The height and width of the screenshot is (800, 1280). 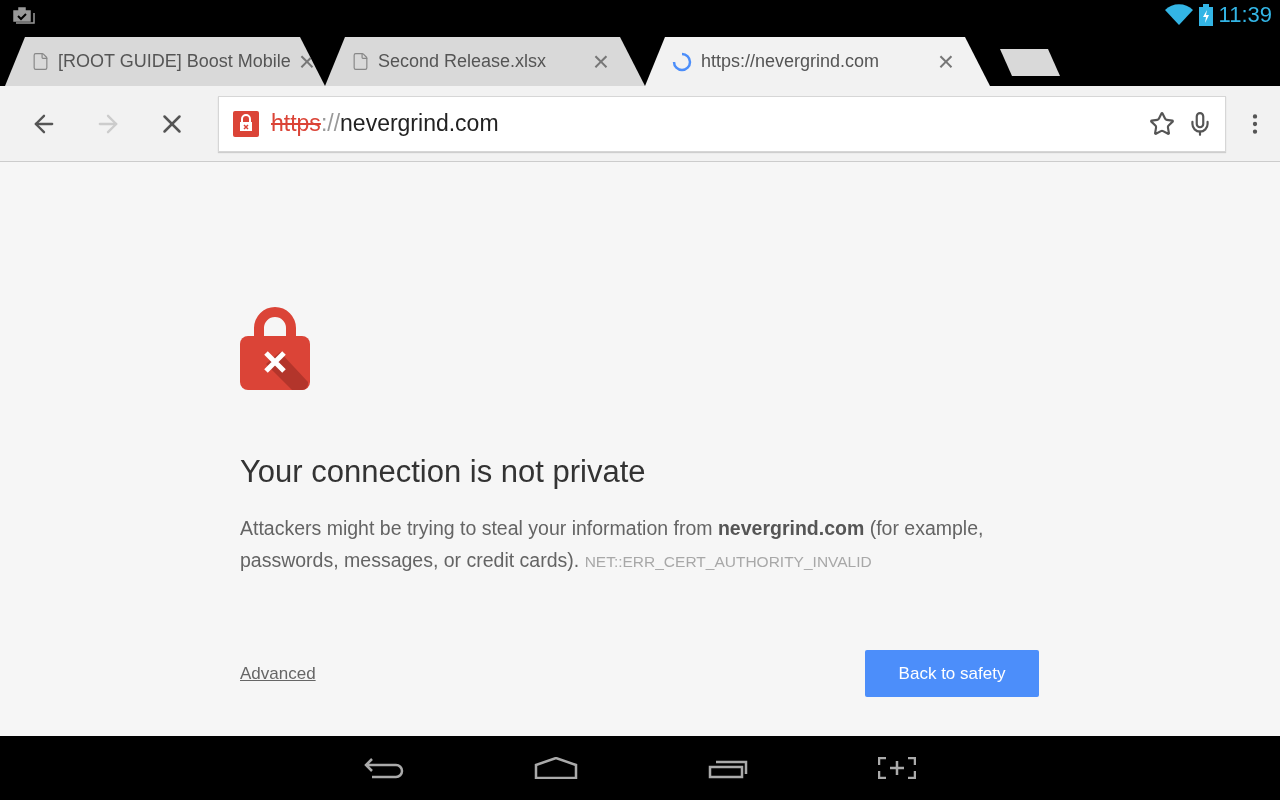 I want to click on back-nav-icon, so click(x=384, y=768).